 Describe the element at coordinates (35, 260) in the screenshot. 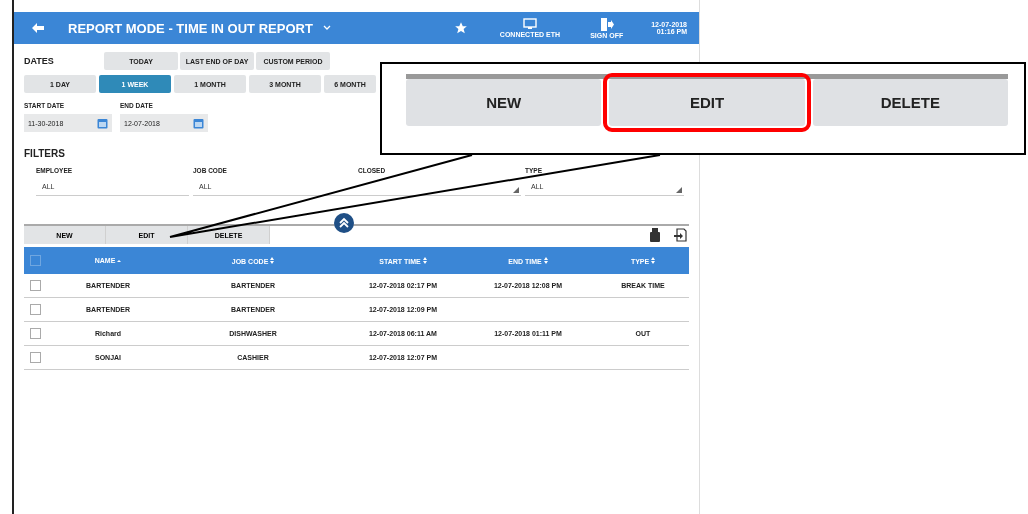

I see `select-all-checkbox` at that location.